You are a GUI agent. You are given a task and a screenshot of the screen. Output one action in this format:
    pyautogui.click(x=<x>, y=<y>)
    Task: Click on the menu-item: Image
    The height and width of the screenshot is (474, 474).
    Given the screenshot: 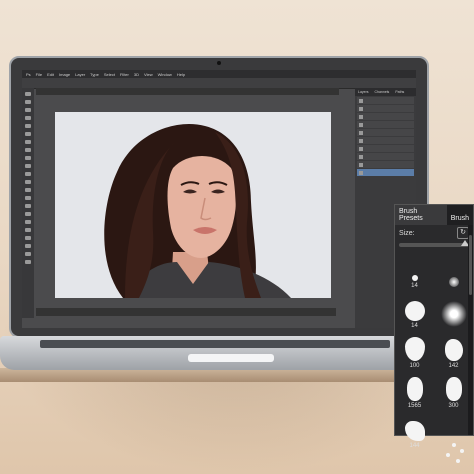 What is the action you would take?
    pyautogui.click(x=64, y=74)
    